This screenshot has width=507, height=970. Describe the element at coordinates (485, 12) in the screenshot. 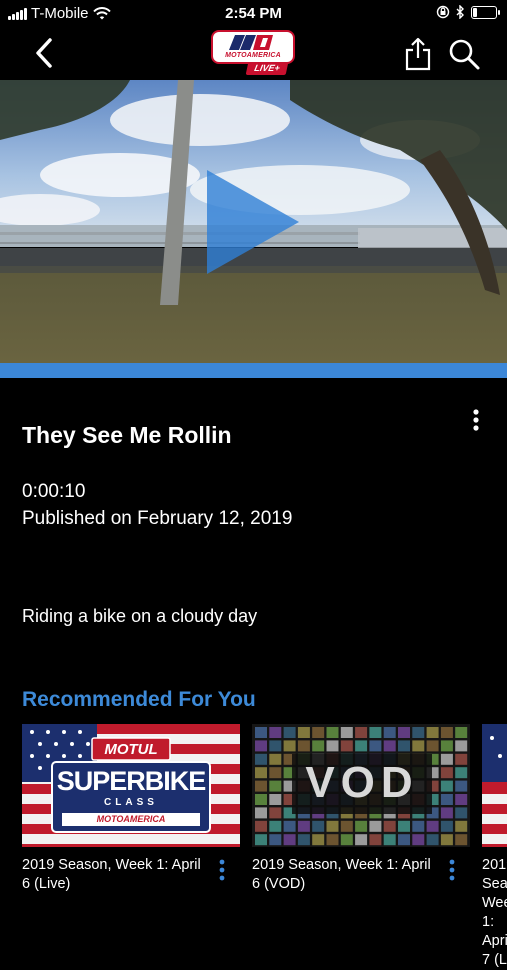

I see `battery-icon` at that location.